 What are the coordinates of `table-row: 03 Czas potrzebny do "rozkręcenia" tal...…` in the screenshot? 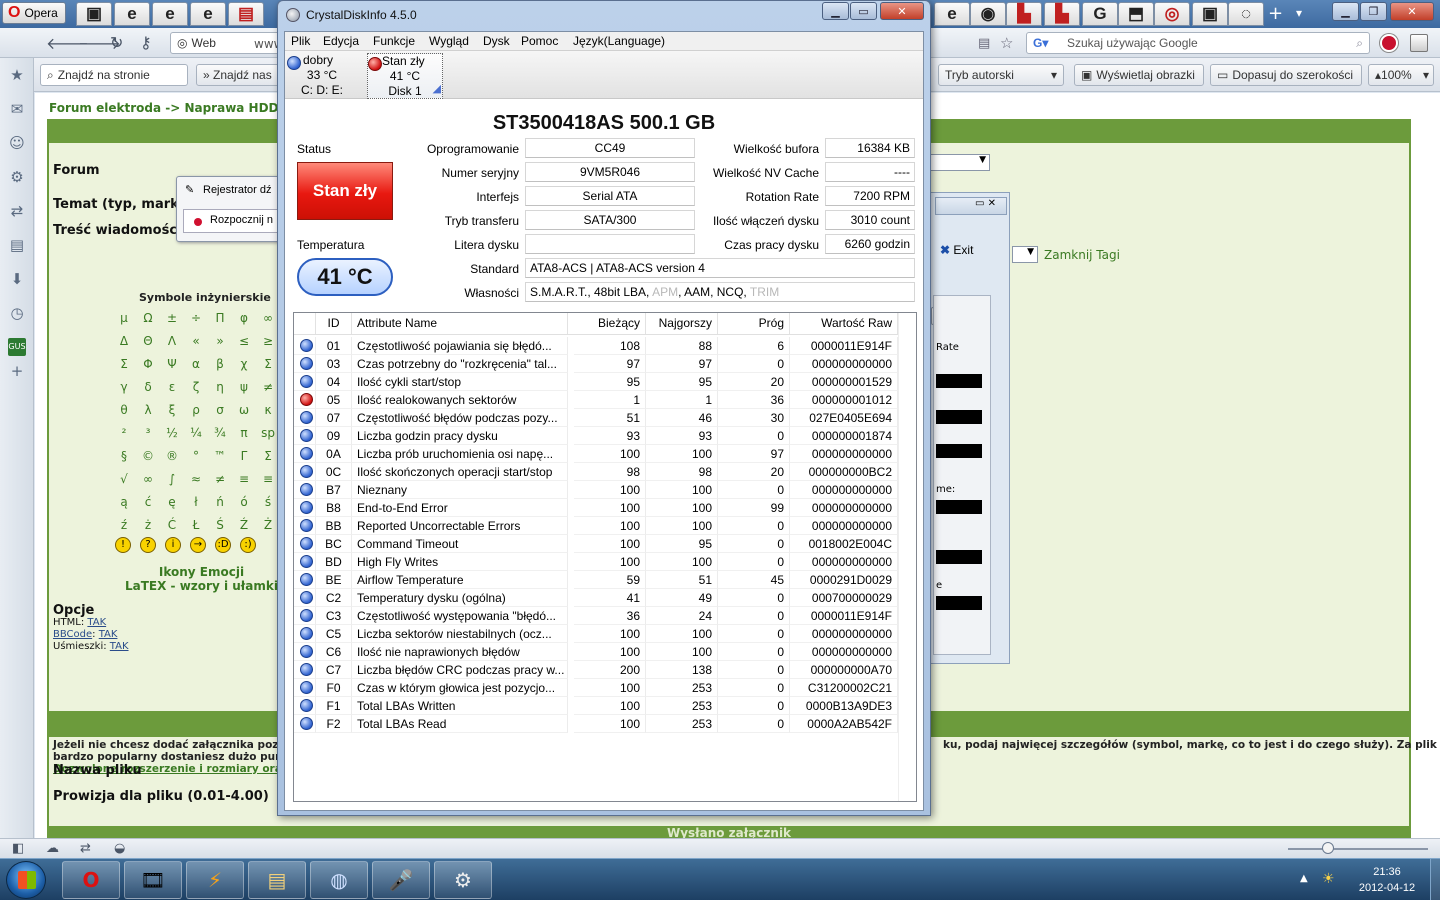 It's located at (596, 364).